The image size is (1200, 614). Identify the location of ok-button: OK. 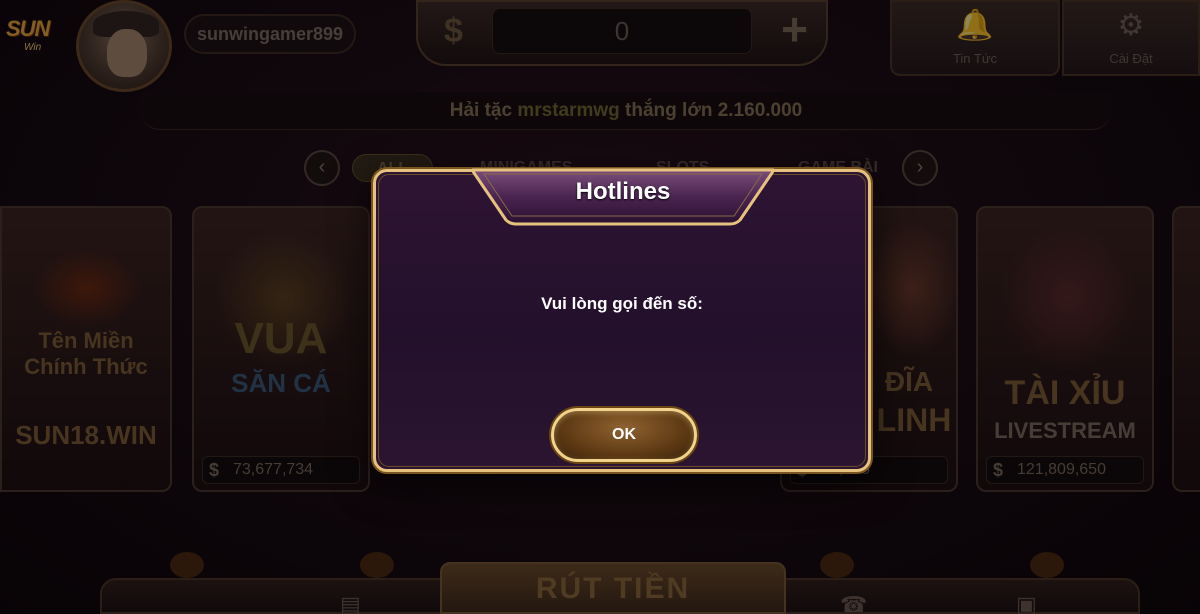
(624, 435).